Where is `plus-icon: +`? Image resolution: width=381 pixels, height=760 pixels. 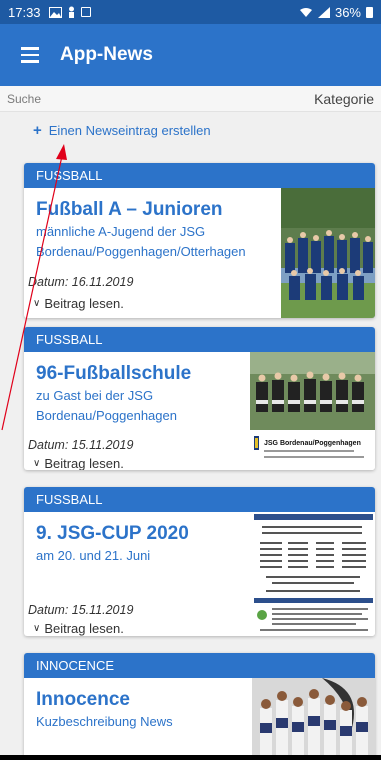
plus-icon: + is located at coordinates (37, 130).